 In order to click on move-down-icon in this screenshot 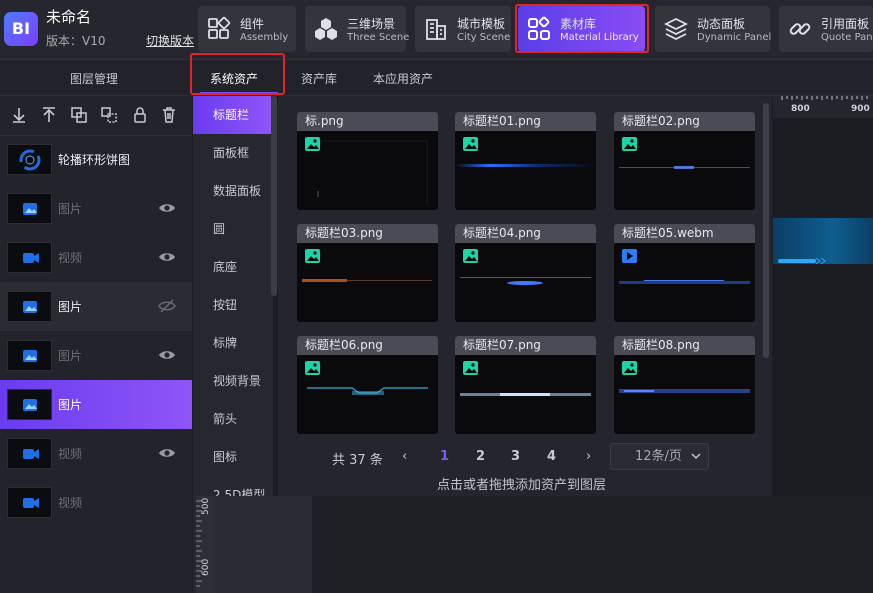, I will do `click(19, 115)`.